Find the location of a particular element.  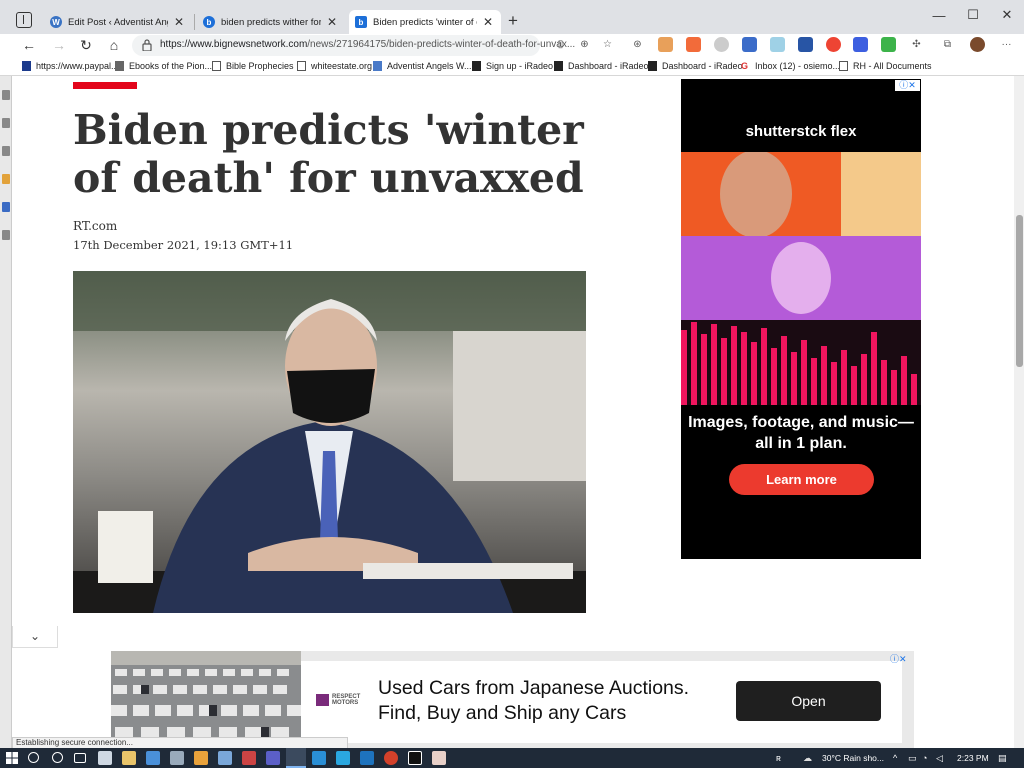

tab-separator is located at coordinates (194, 22).